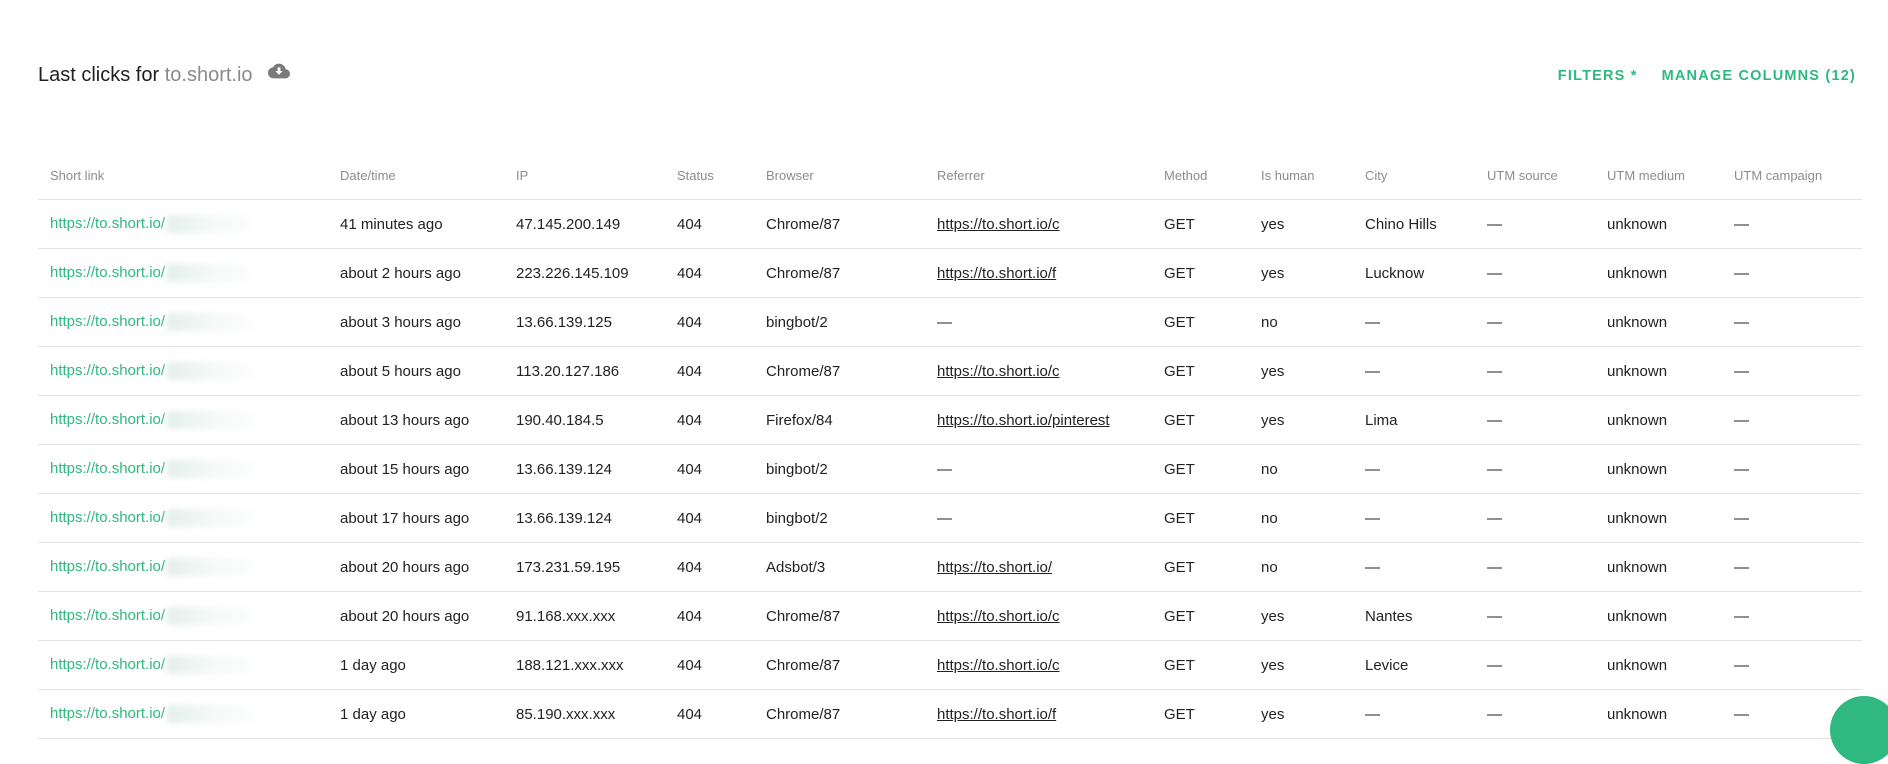  Describe the element at coordinates (1414, 176) in the screenshot. I see `column-header-city: City` at that location.